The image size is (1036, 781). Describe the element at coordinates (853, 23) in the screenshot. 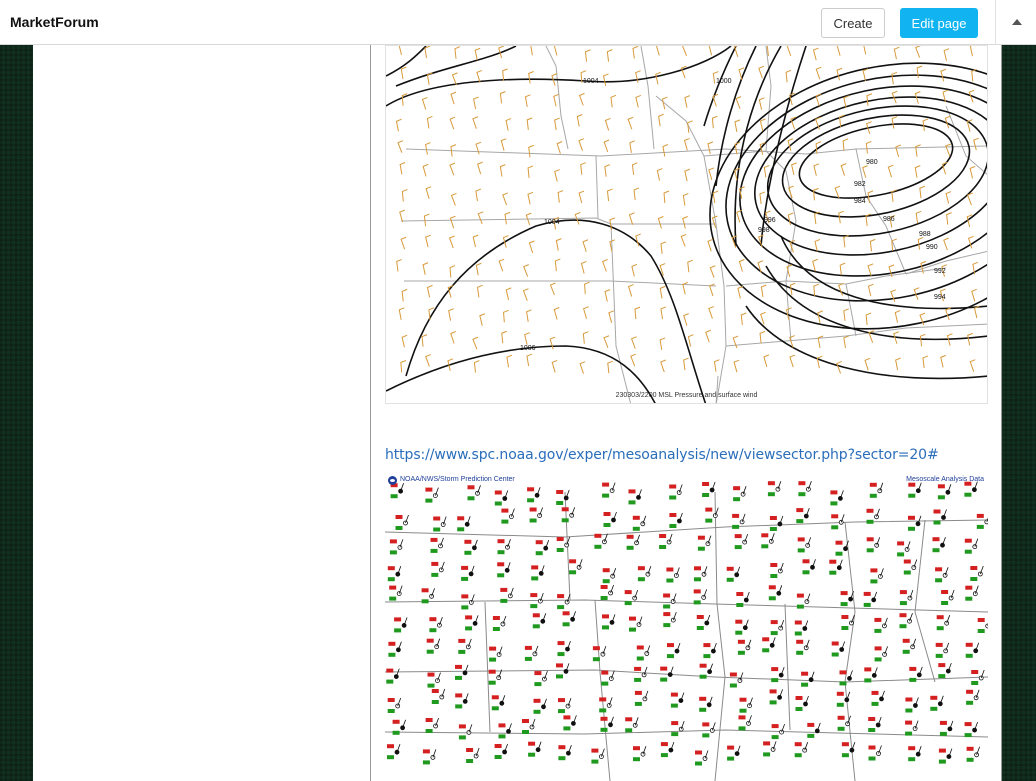

I see `create-button: Create` at that location.